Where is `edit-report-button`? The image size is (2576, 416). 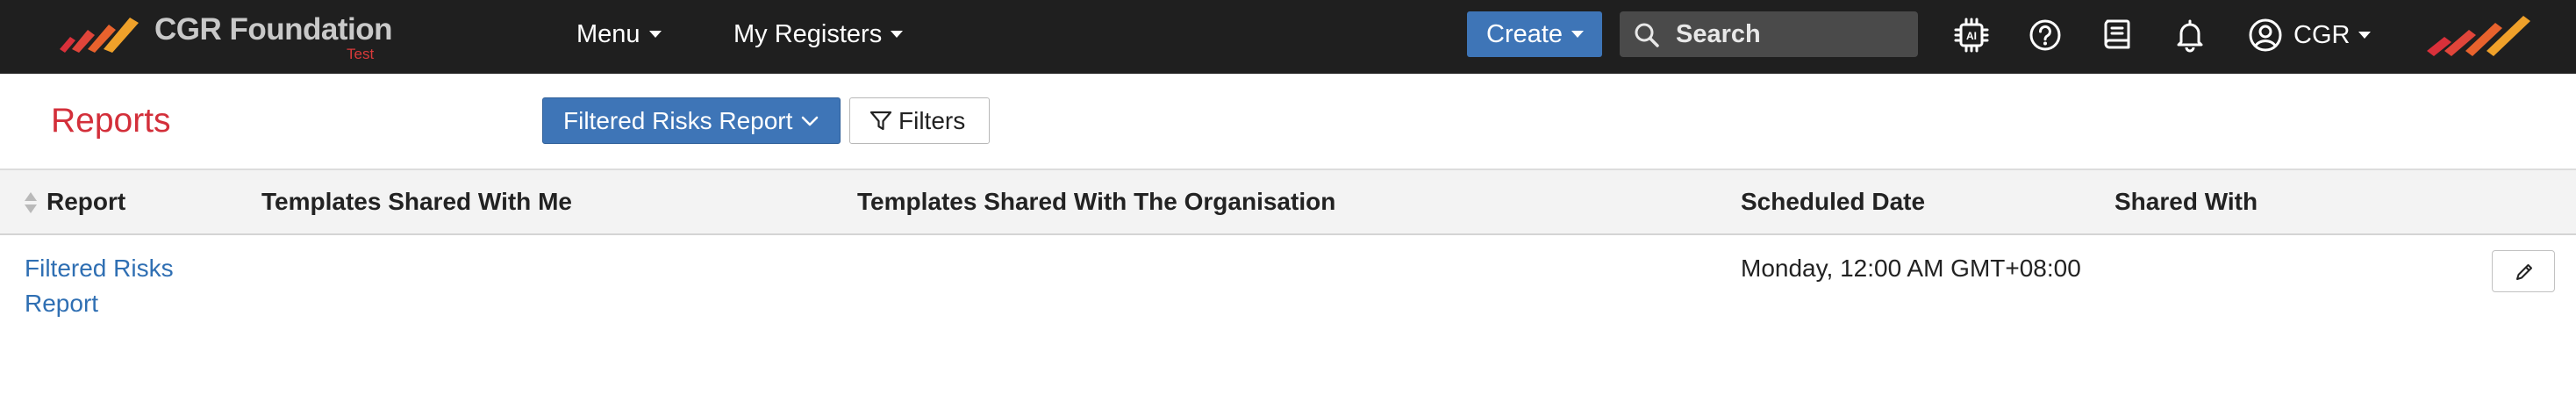
edit-report-button is located at coordinates (2523, 271).